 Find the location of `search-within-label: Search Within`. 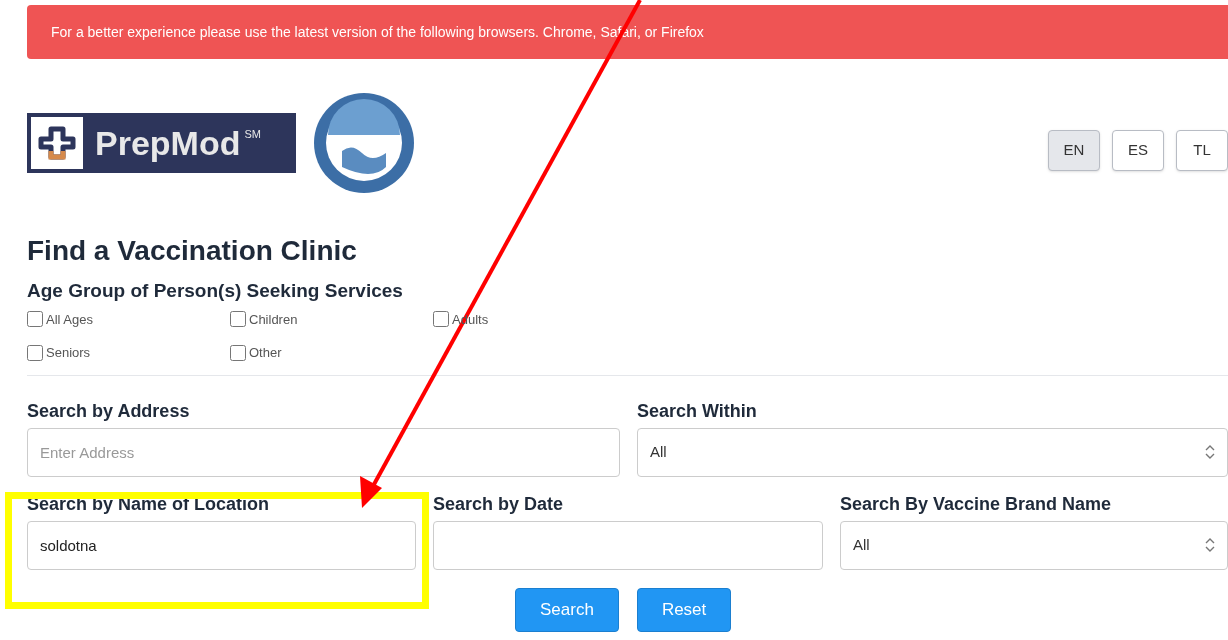

search-within-label: Search Within is located at coordinates (697, 411).